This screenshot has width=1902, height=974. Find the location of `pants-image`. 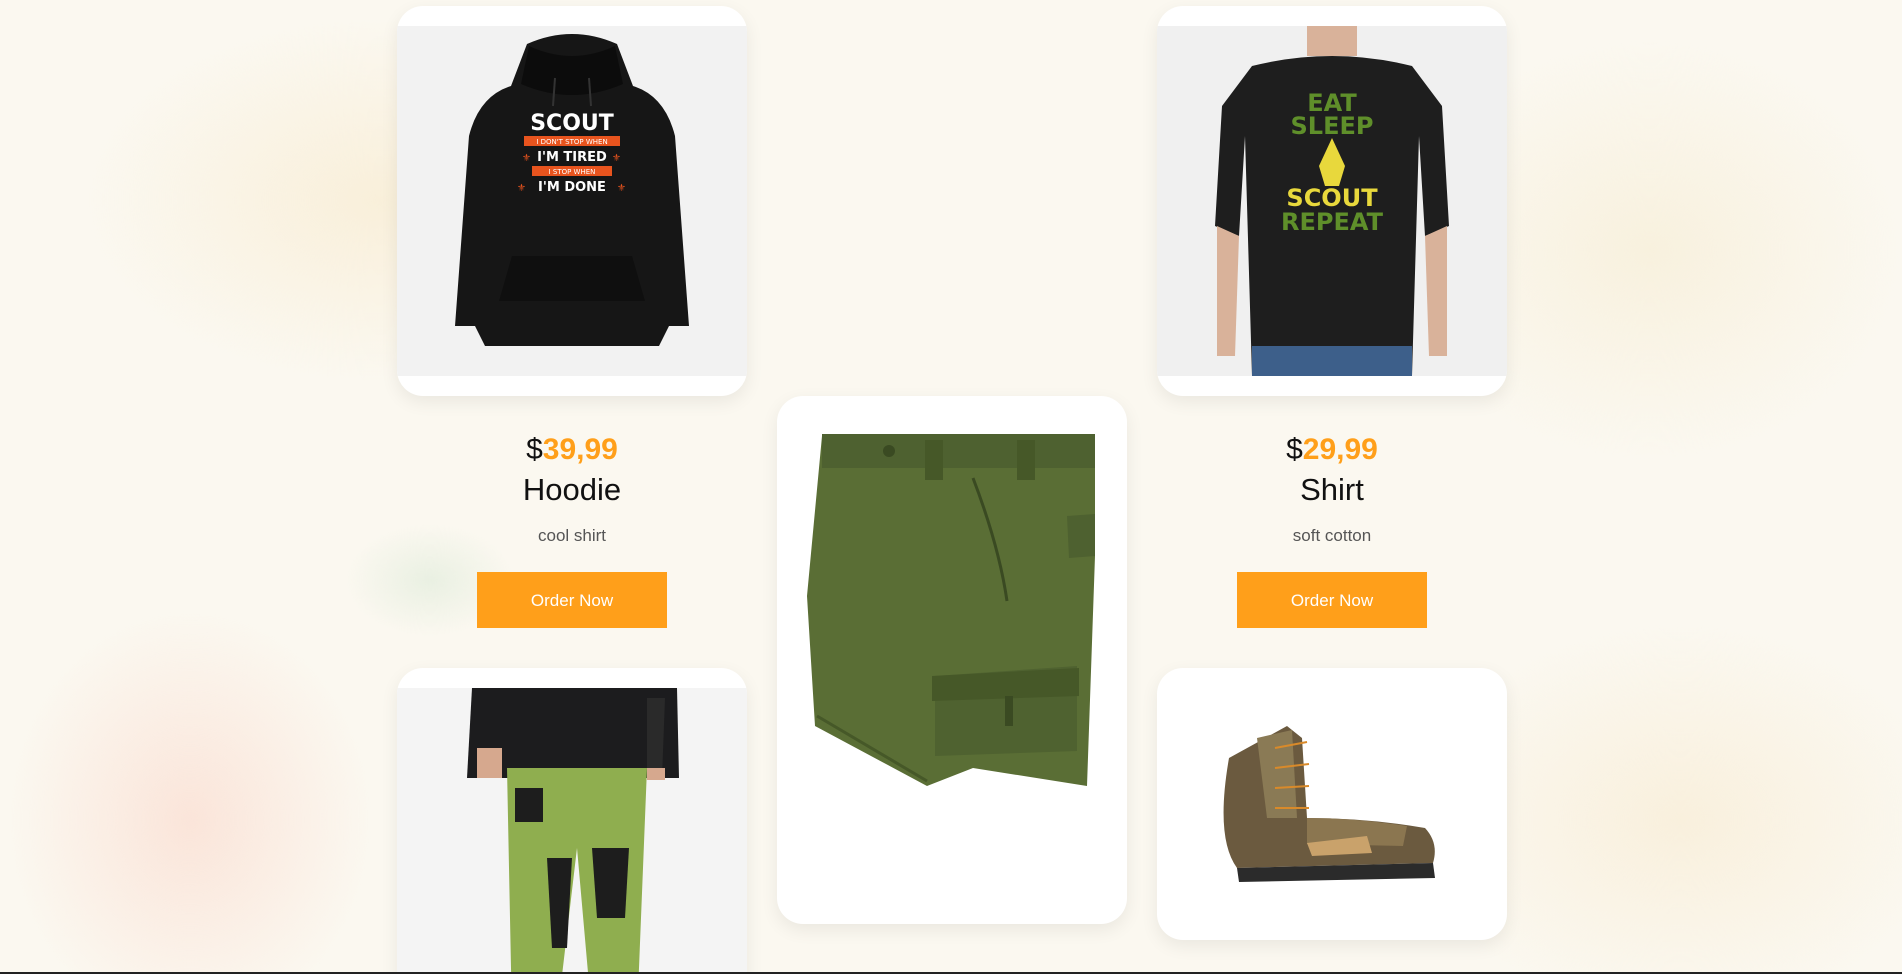

pants-image is located at coordinates (572, 831).